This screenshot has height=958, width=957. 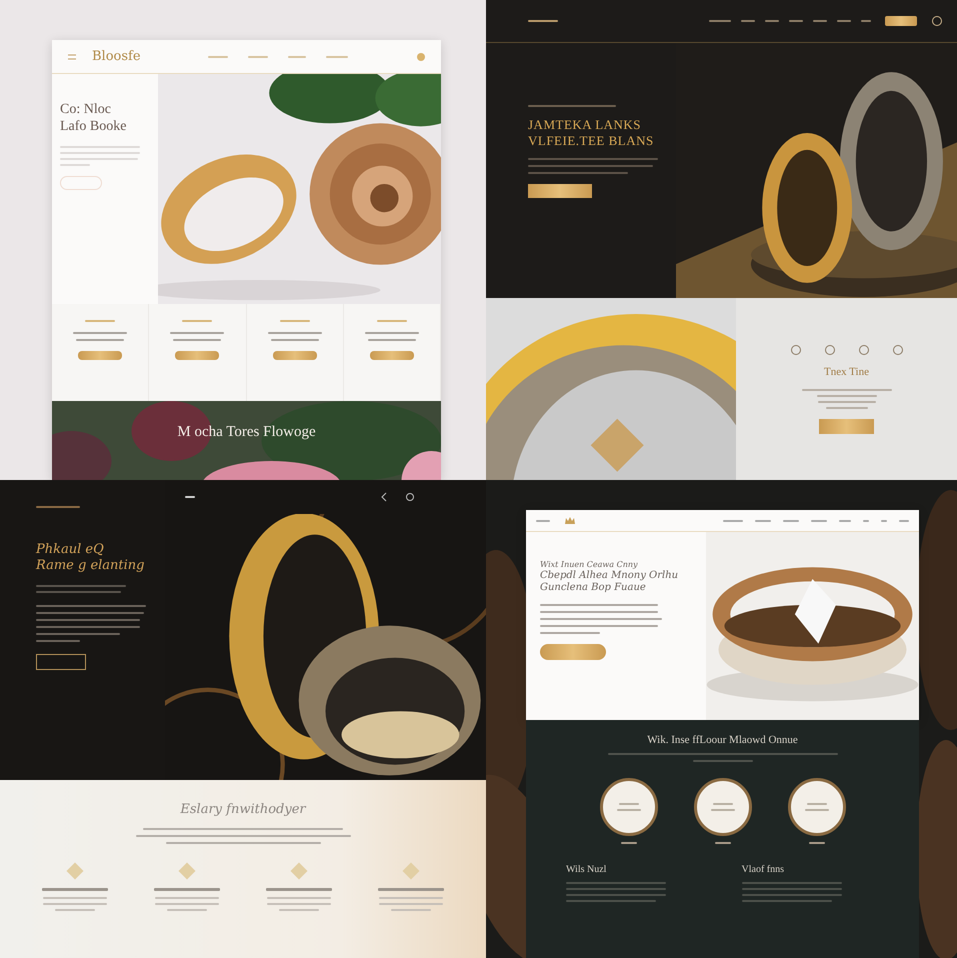 I want to click on banner-title: M ocha Tores Flowoge, so click(x=246, y=432).